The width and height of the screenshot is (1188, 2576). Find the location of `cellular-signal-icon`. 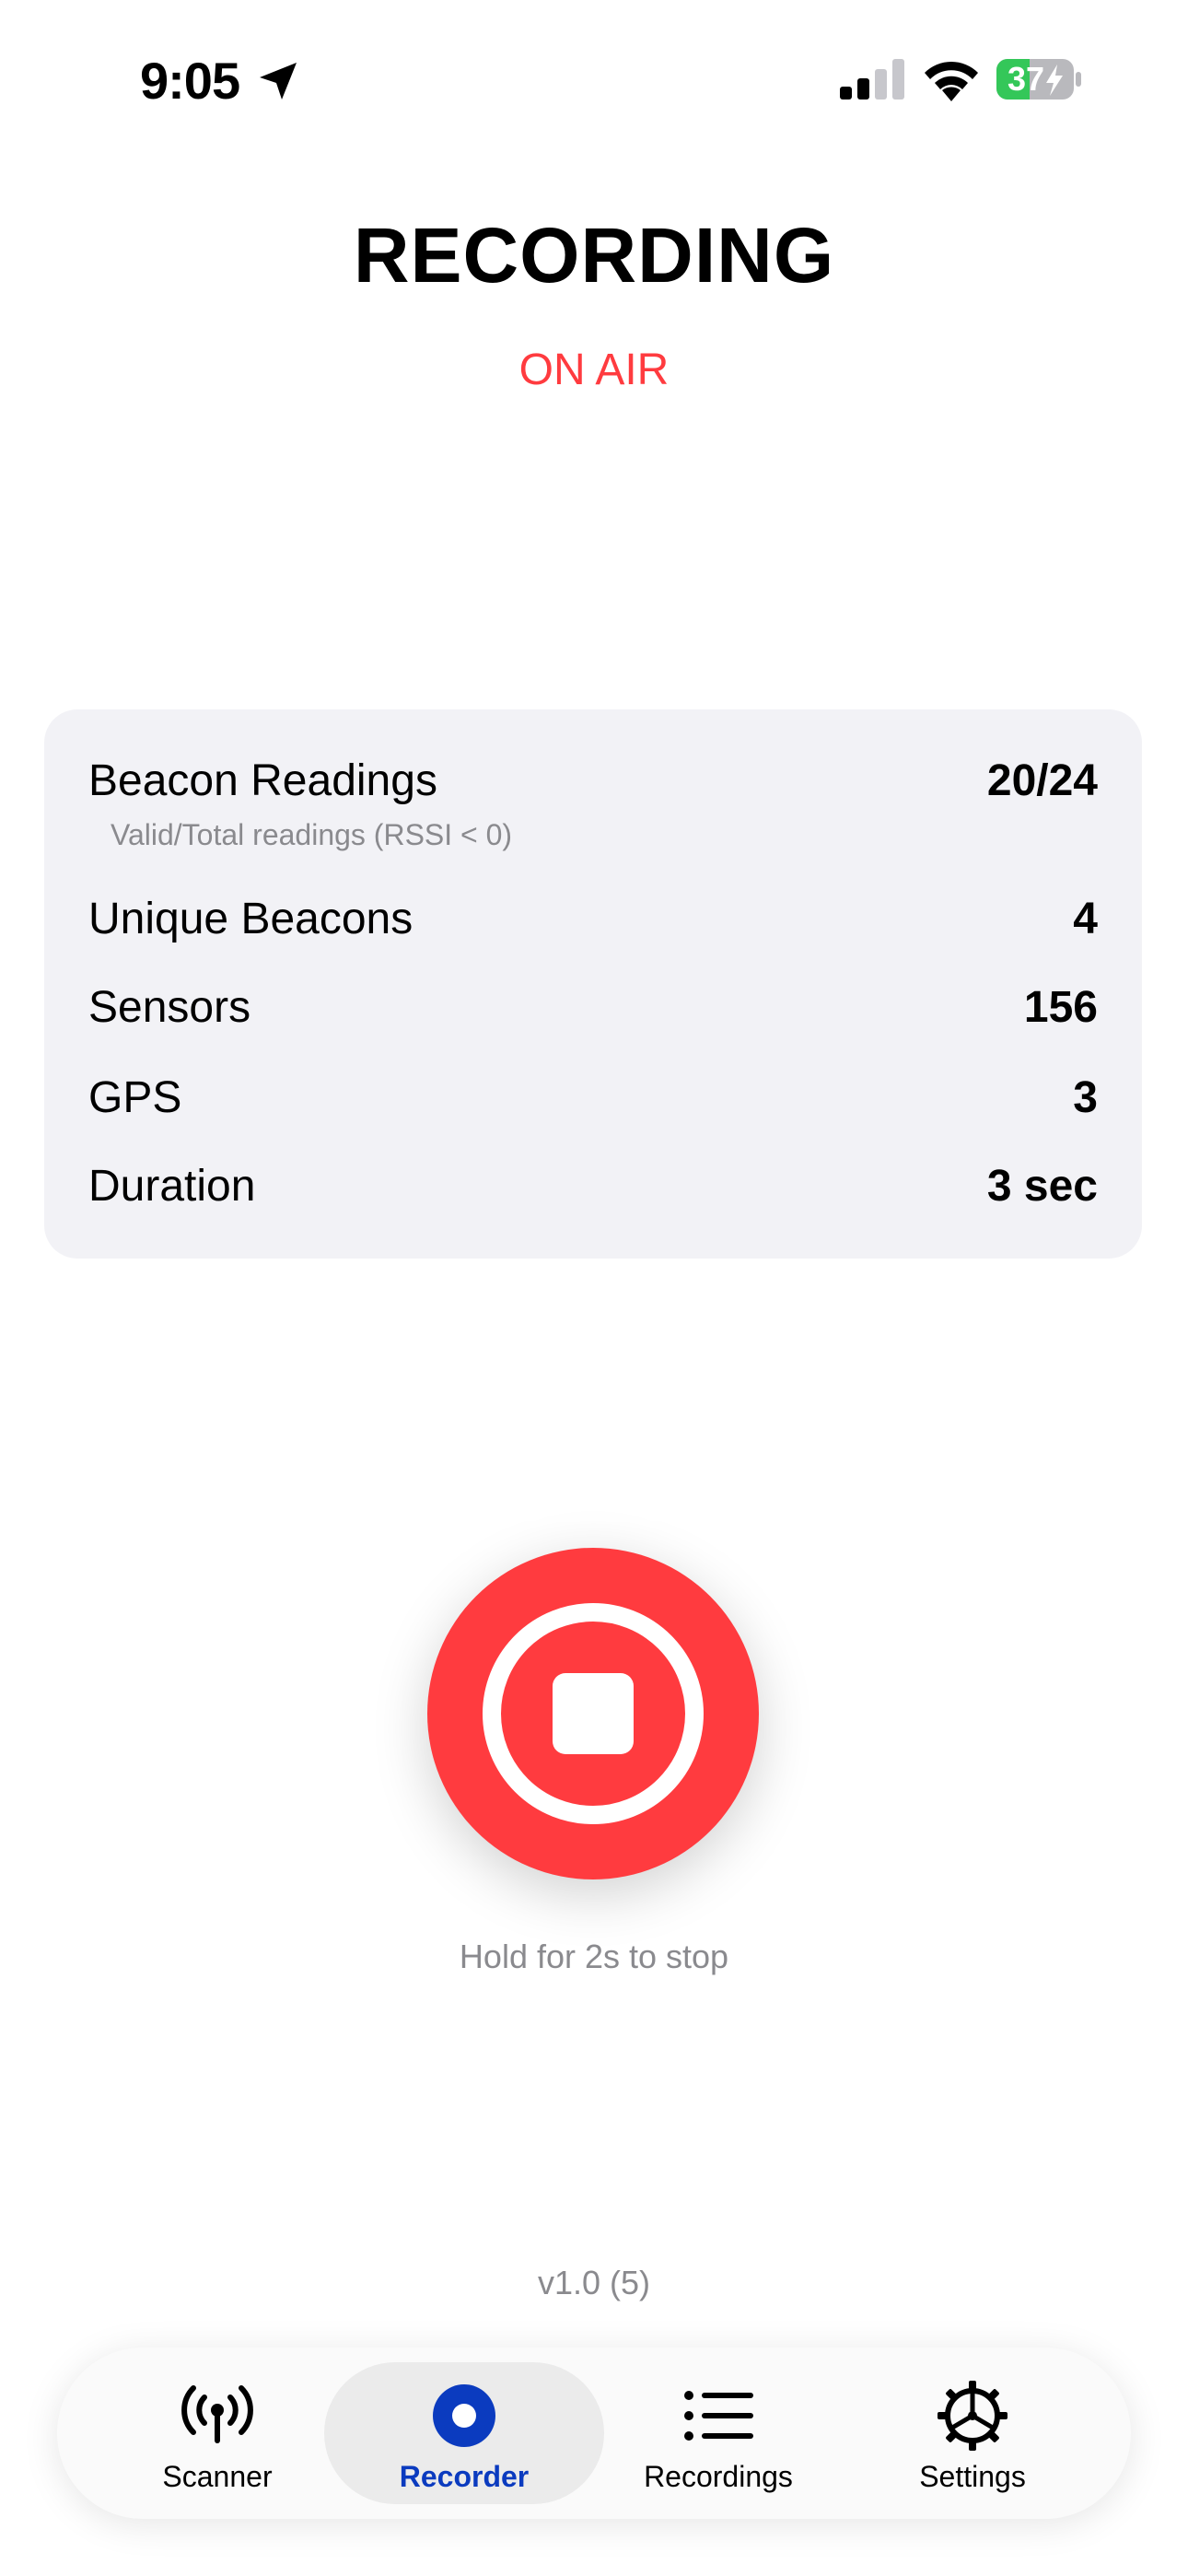

cellular-signal-icon is located at coordinates (872, 79).